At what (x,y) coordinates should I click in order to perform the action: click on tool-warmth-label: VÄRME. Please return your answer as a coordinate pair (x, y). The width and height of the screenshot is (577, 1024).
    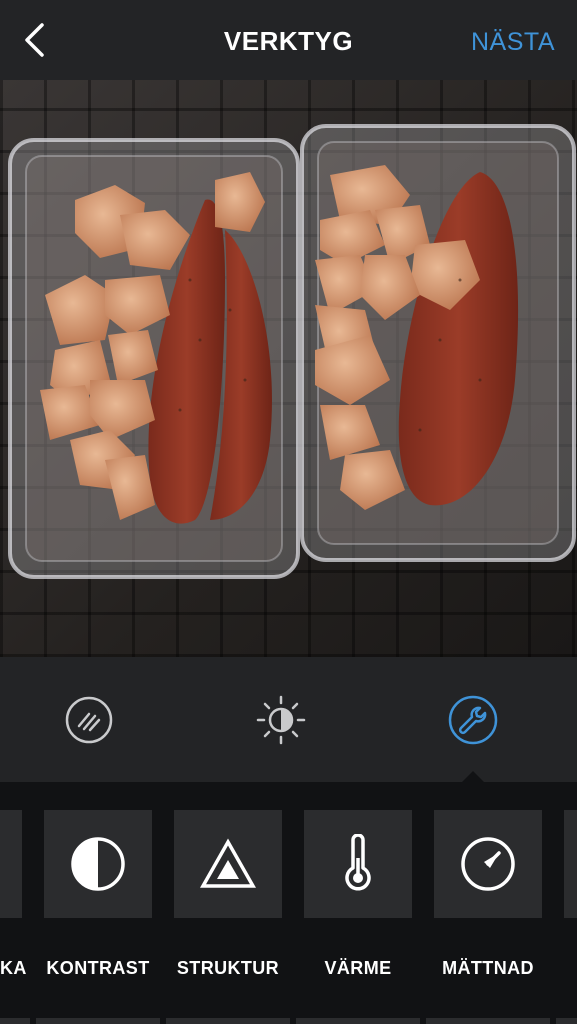
    Looking at the image, I should click on (358, 968).